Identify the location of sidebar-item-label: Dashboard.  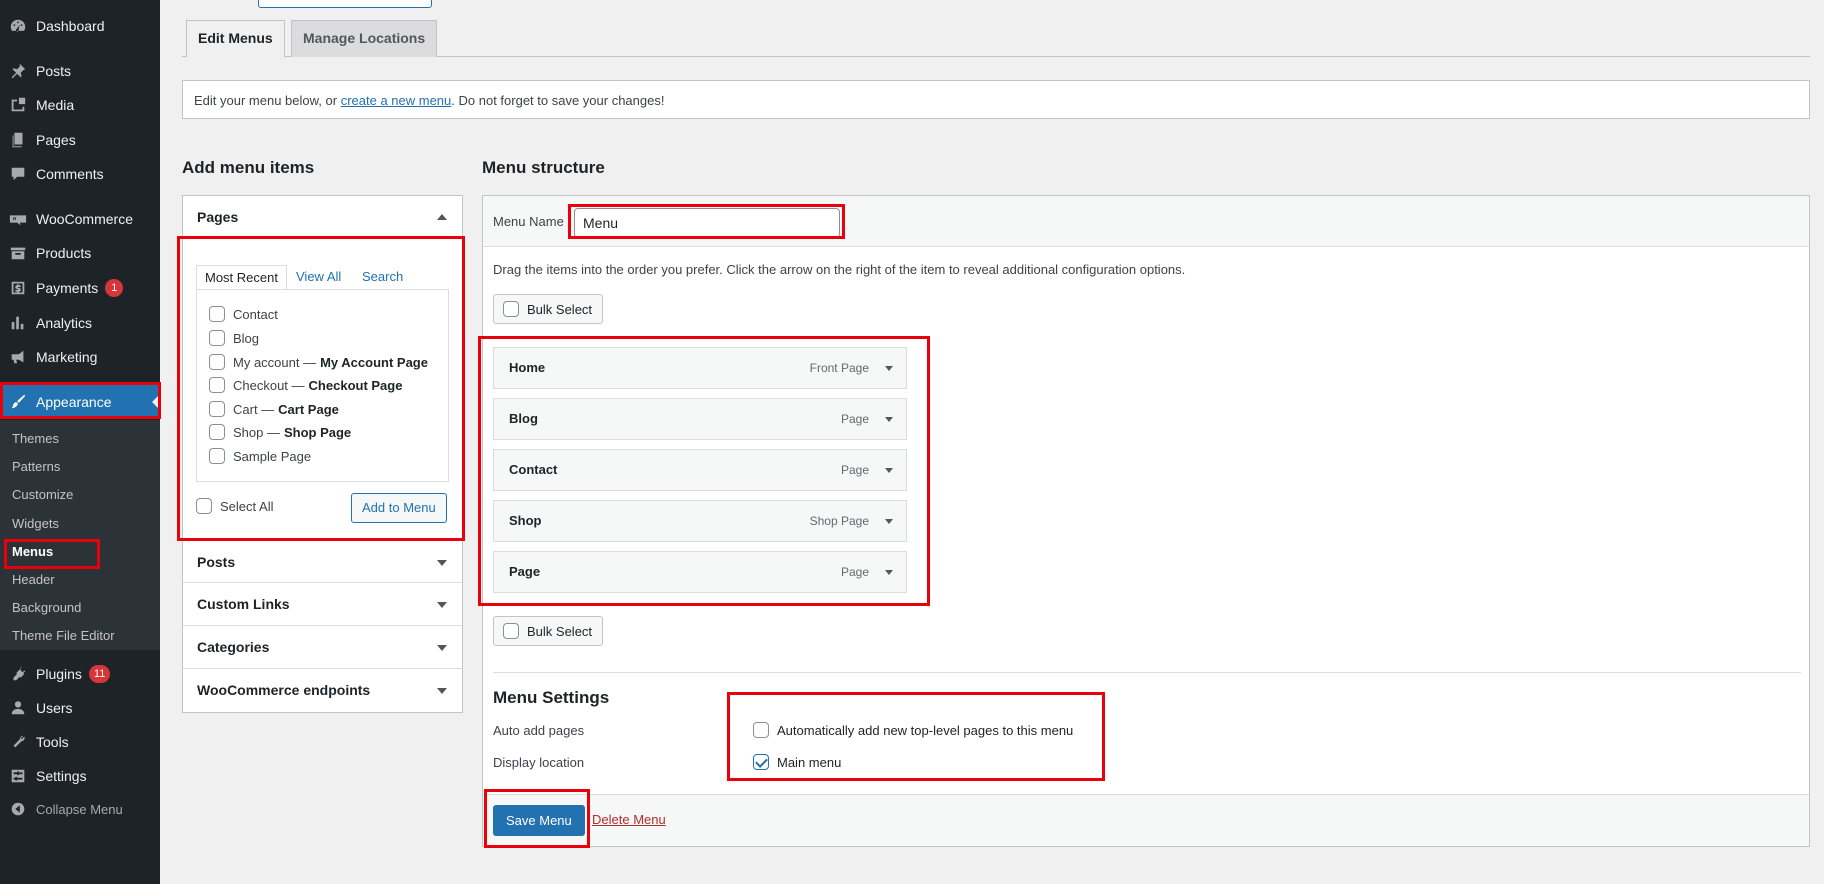
(70, 26).